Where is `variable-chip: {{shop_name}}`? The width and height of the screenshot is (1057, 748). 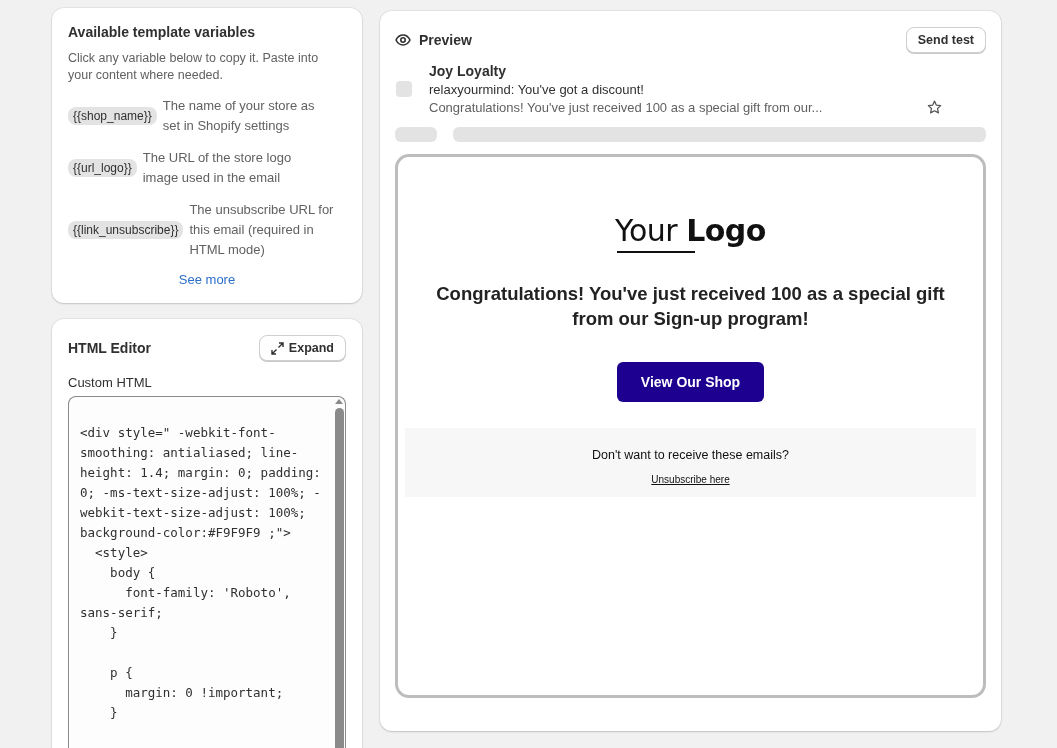
variable-chip: {{shop_name}} is located at coordinates (112, 116).